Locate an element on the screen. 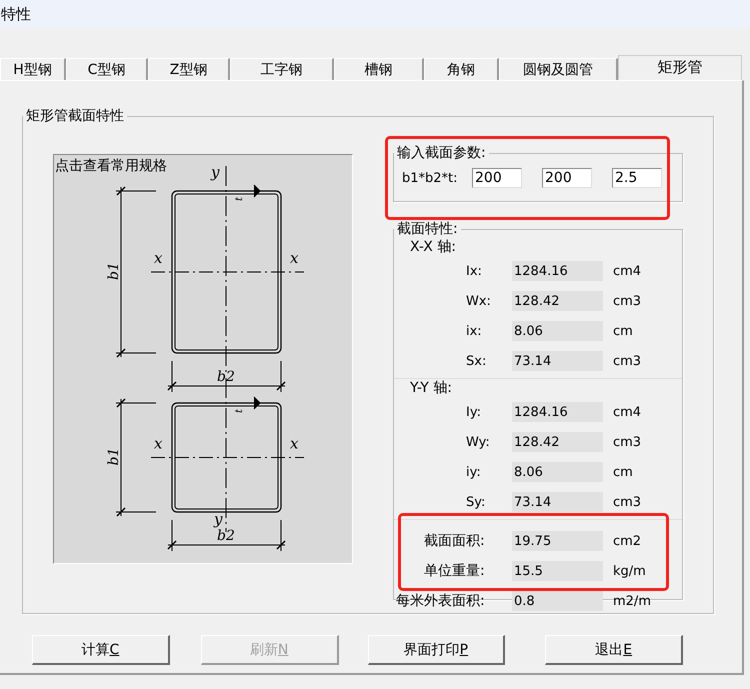 Image resolution: width=750 pixels, height=689 pixels. action-button: 界面打印P is located at coordinates (437, 650).